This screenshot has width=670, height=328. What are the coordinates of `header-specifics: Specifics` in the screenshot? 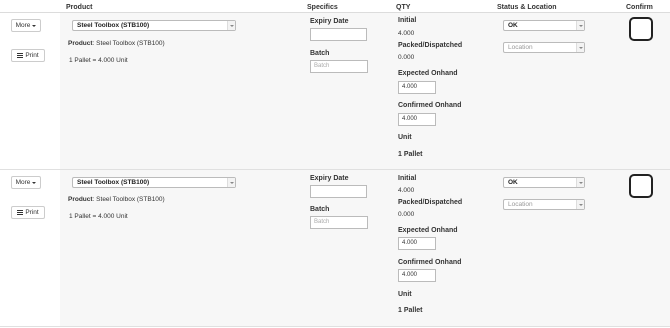 It's located at (322, 7).